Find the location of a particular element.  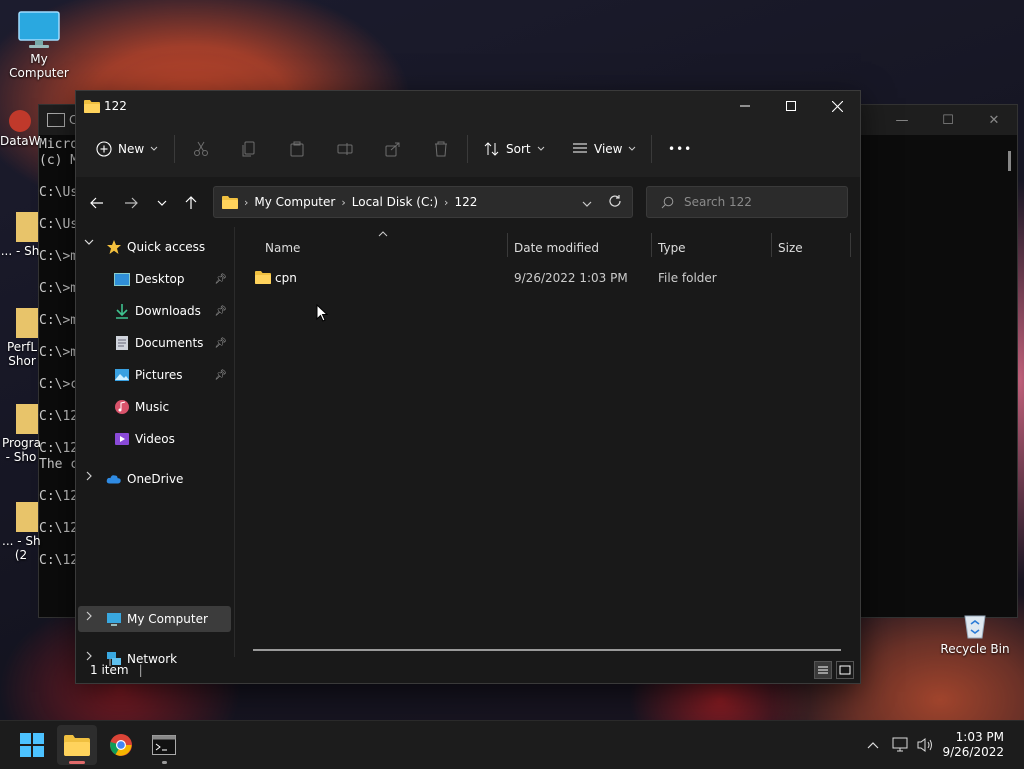

sidebar-item-my-computer: My Computer is located at coordinates (154, 619).